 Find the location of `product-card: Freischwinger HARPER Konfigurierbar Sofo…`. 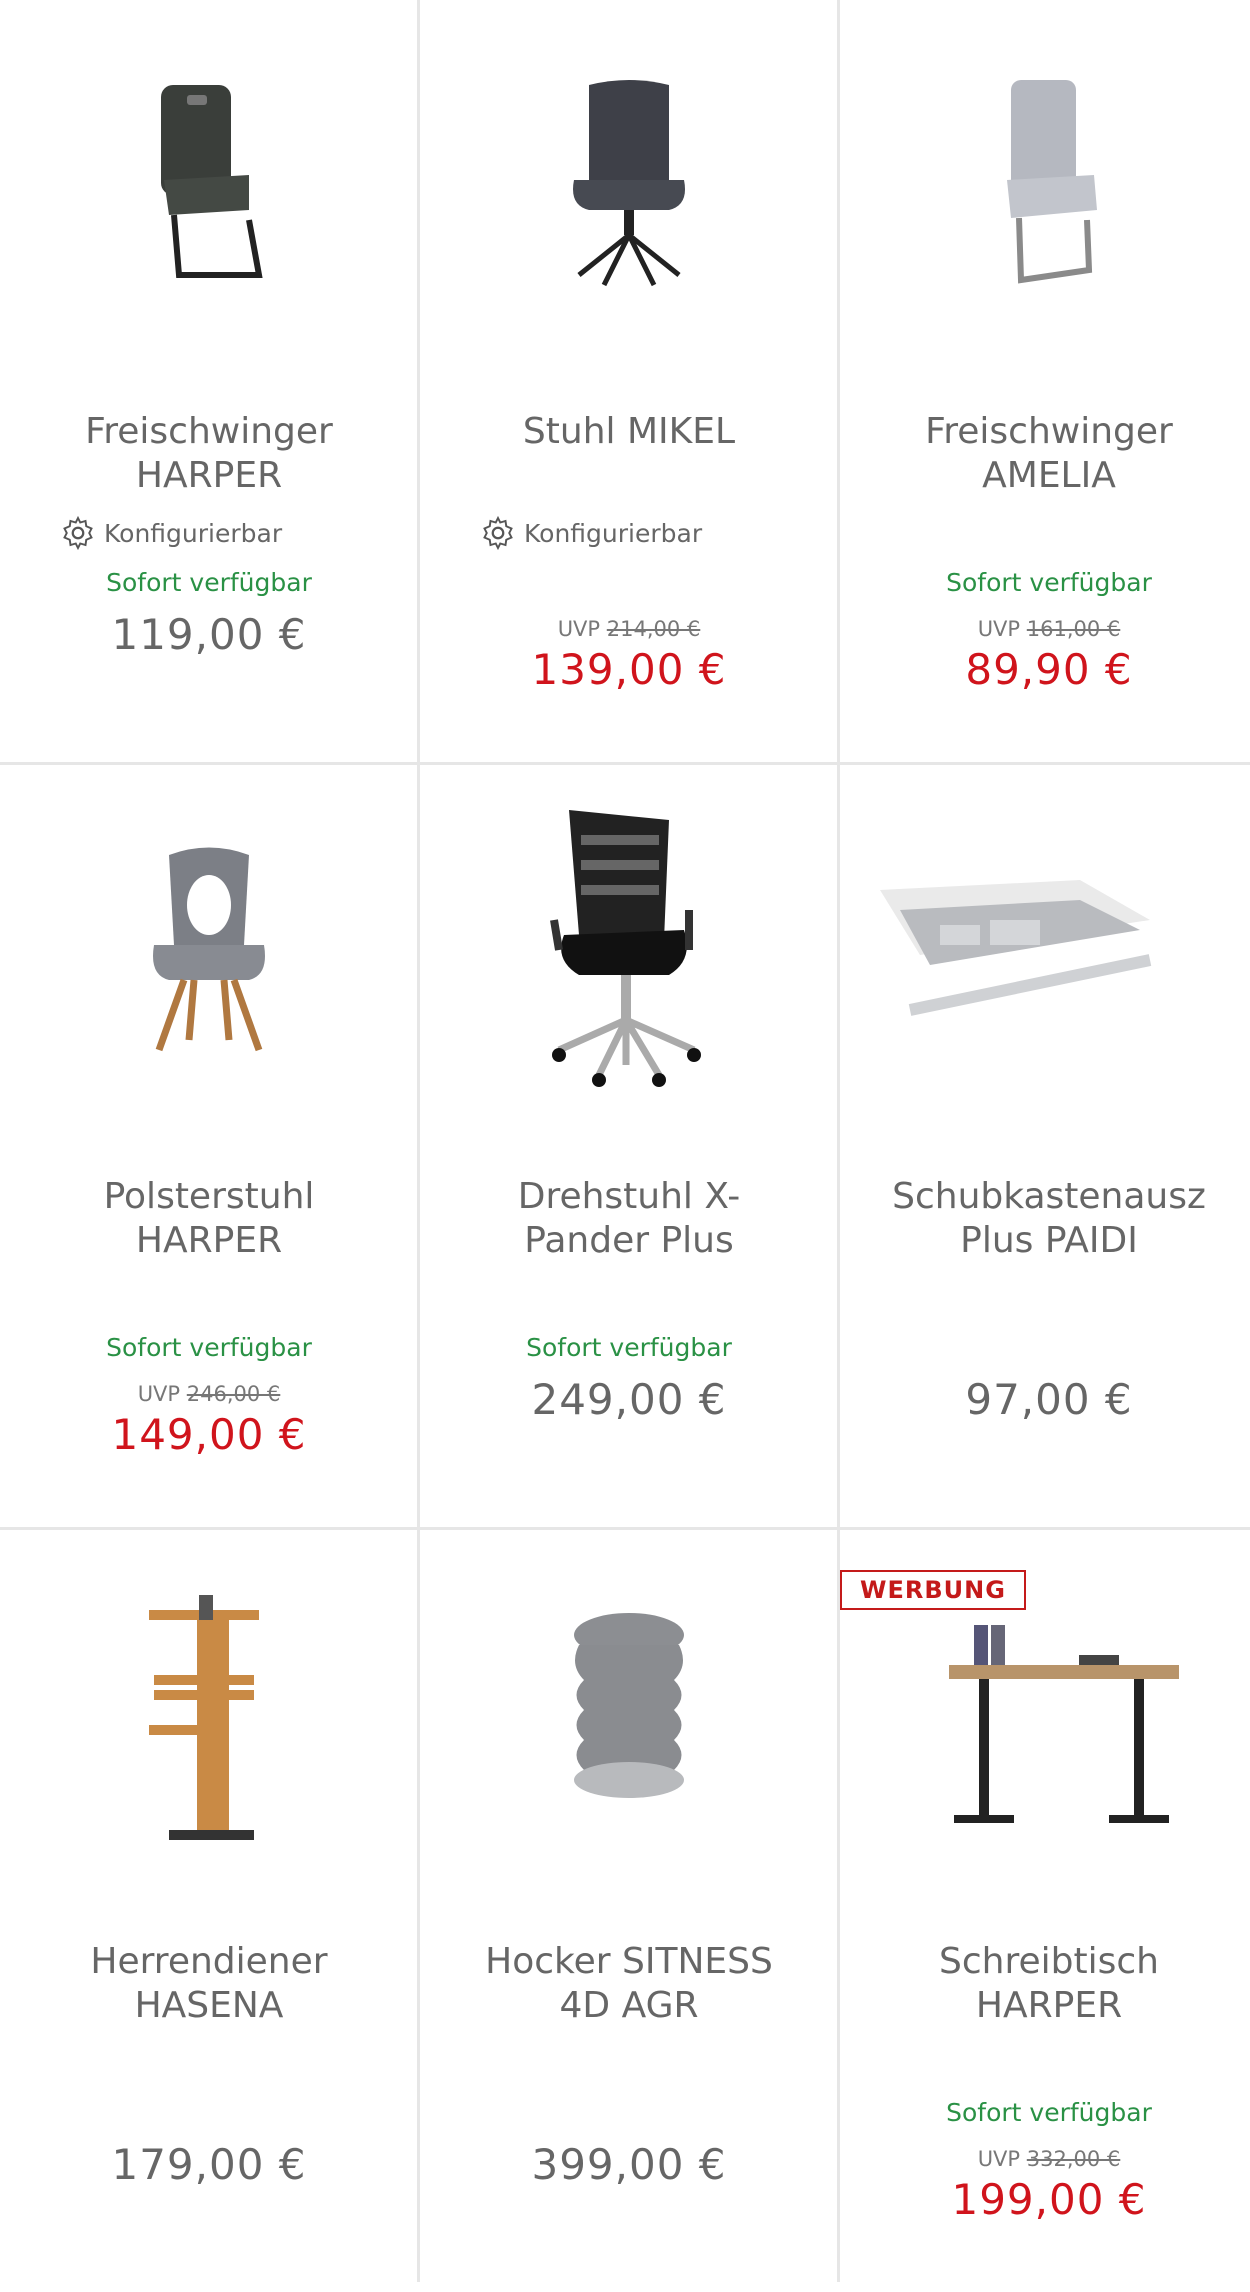

product-card: Freischwinger HARPER Konfigurierbar Sofo… is located at coordinates (209, 381).